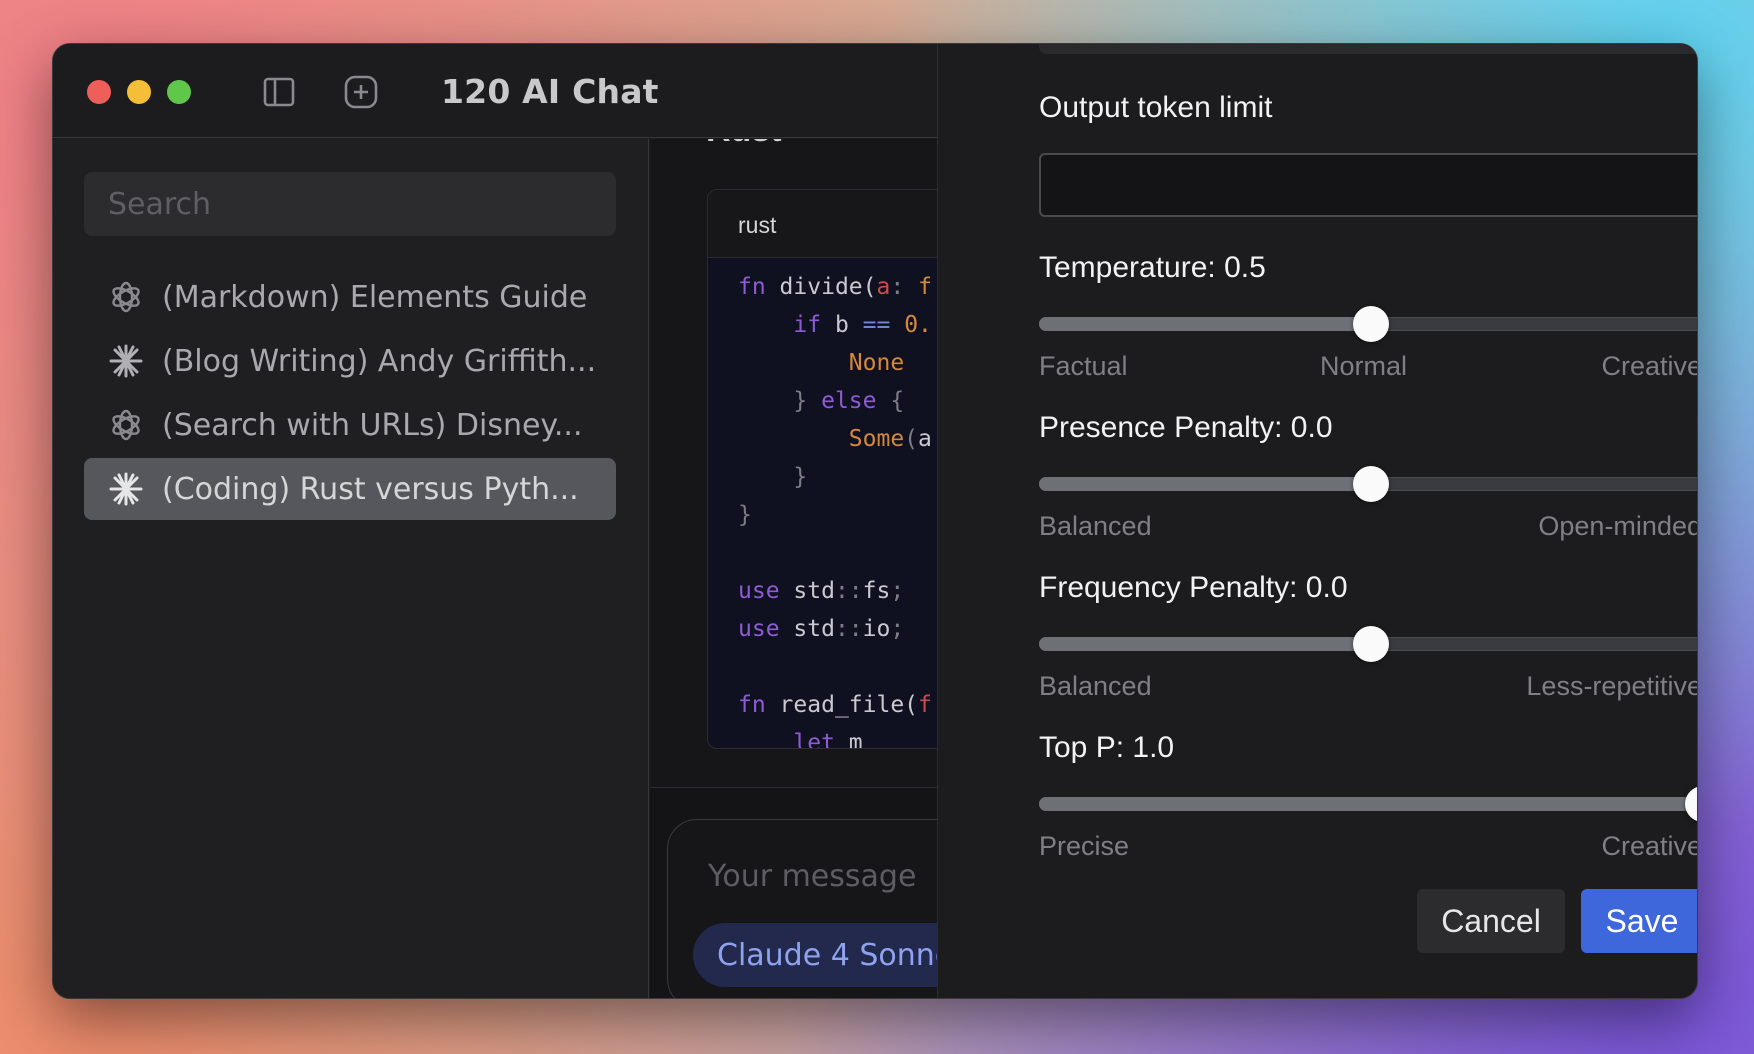 Image resolution: width=1754 pixels, height=1054 pixels. I want to click on frequency-penalty-max-label: Less-repetitive, so click(1612, 686).